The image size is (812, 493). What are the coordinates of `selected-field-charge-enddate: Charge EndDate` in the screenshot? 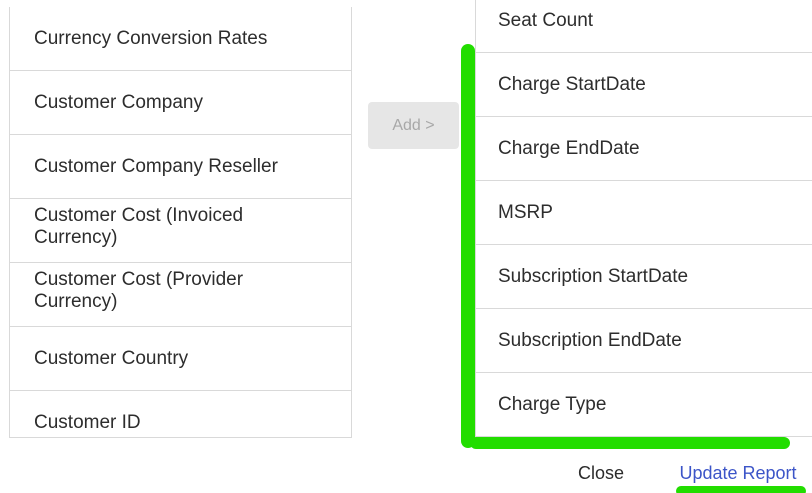 It's located at (644, 149).